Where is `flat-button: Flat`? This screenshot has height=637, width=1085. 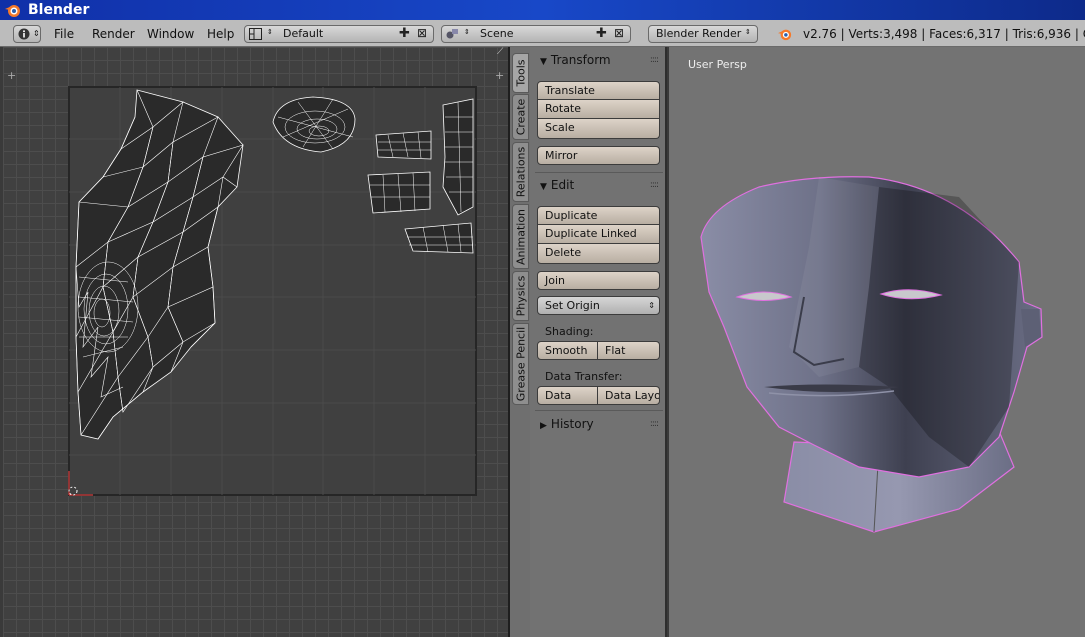 flat-button: Flat is located at coordinates (629, 350).